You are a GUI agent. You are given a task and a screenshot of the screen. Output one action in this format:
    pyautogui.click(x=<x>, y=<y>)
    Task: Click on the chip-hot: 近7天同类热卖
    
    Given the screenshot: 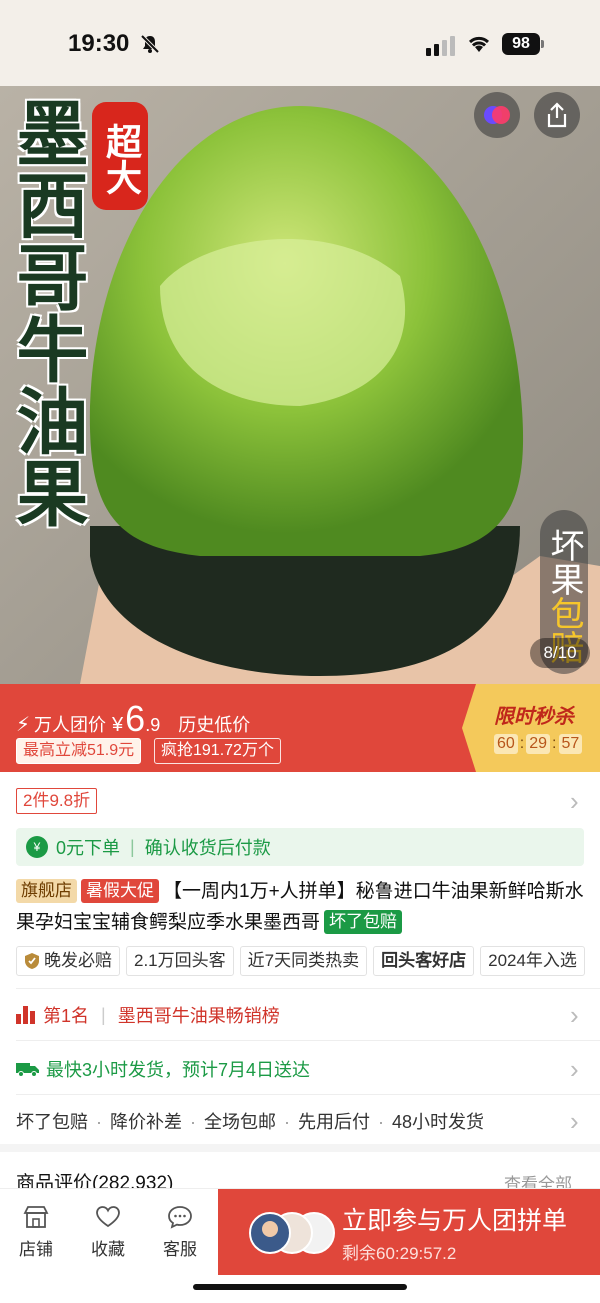 What is the action you would take?
    pyautogui.click(x=303, y=961)
    